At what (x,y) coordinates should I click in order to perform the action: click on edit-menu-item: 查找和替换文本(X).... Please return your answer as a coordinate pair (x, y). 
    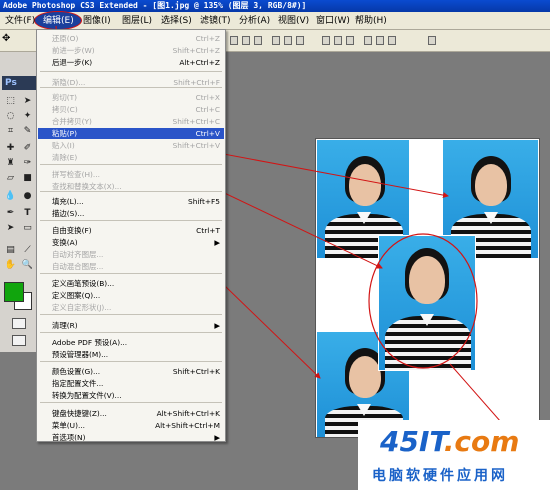
    Looking at the image, I should click on (131, 186).